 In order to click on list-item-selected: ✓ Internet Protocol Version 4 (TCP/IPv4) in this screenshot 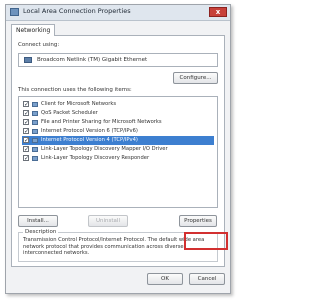, I will do `click(118, 140)`.